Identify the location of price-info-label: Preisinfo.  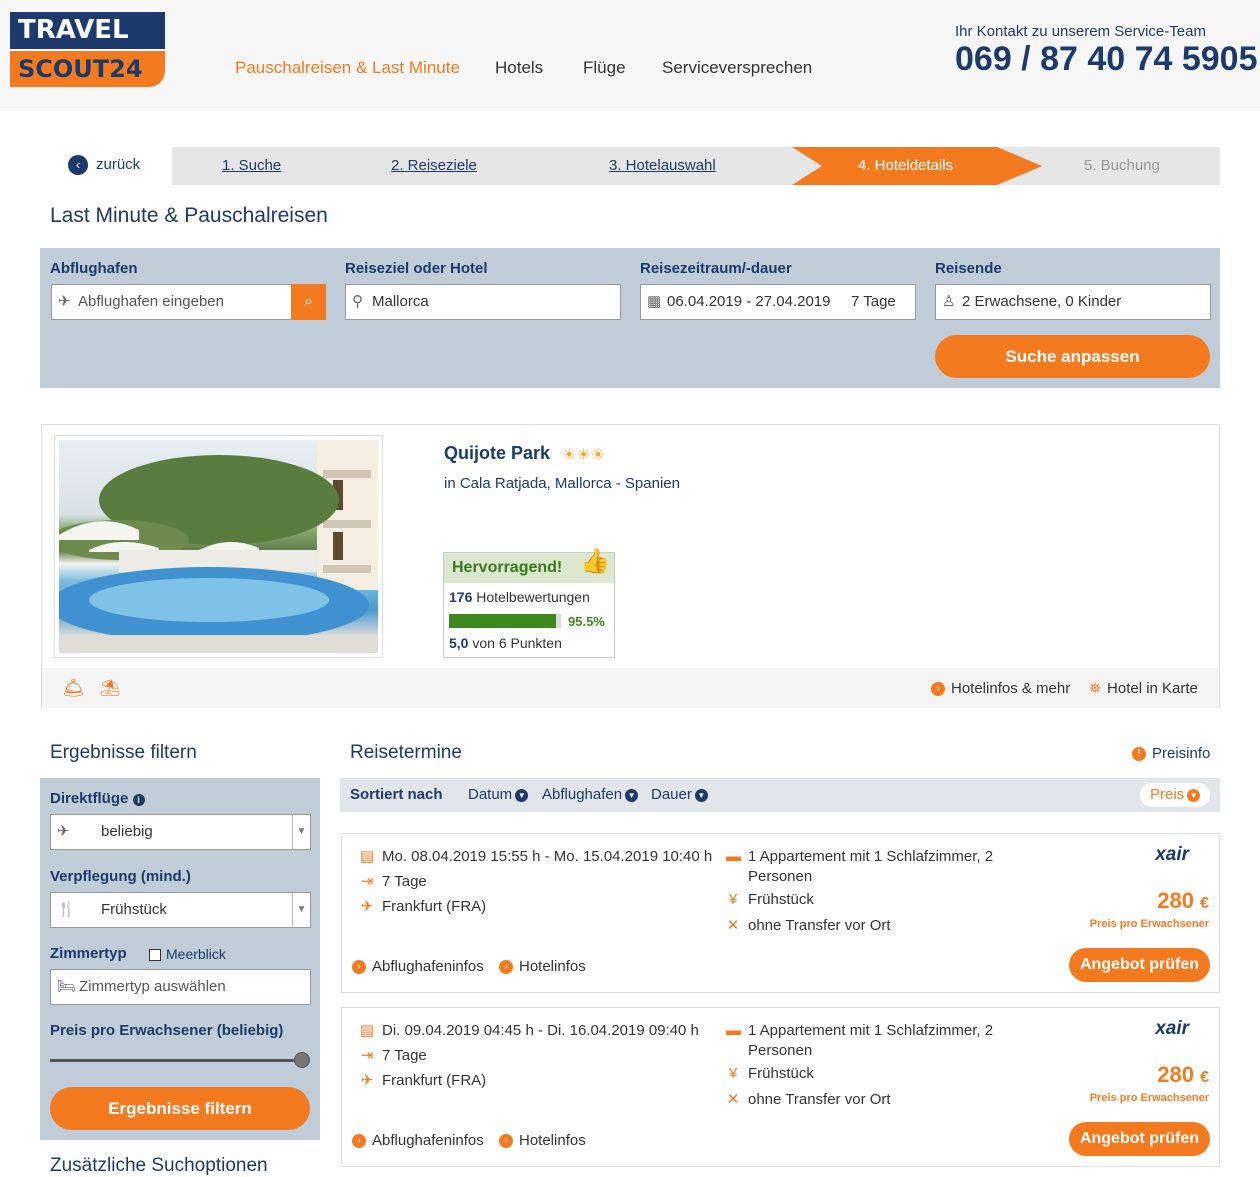
(1181, 753).